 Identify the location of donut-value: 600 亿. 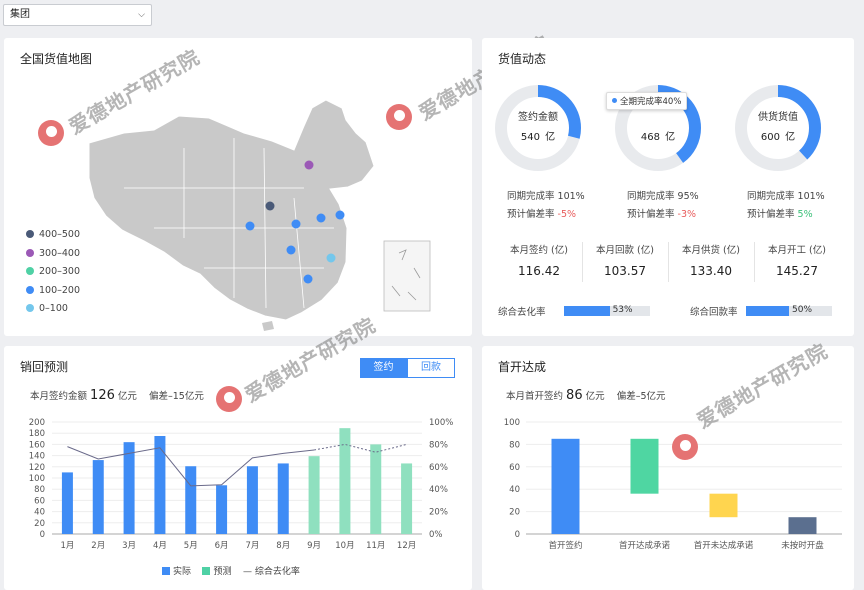
(778, 134).